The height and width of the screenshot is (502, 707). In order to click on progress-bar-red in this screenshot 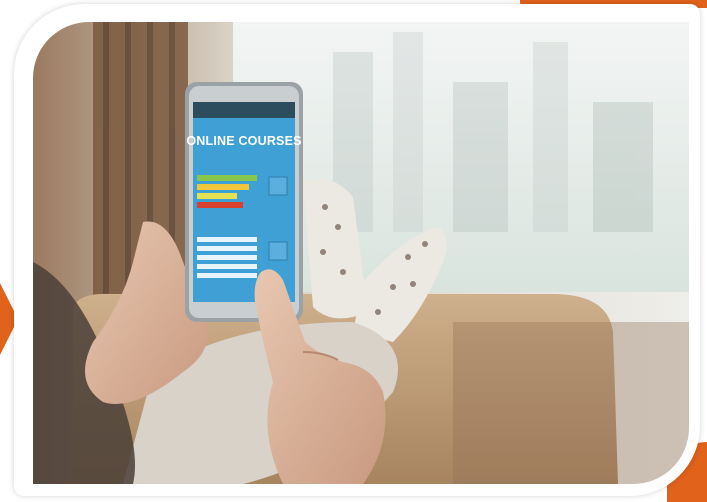, I will do `click(220, 205)`.